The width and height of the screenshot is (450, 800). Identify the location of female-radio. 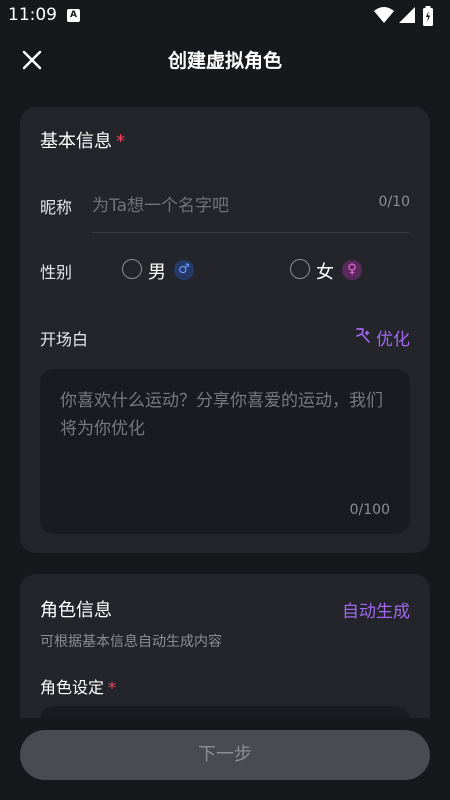
(300, 269).